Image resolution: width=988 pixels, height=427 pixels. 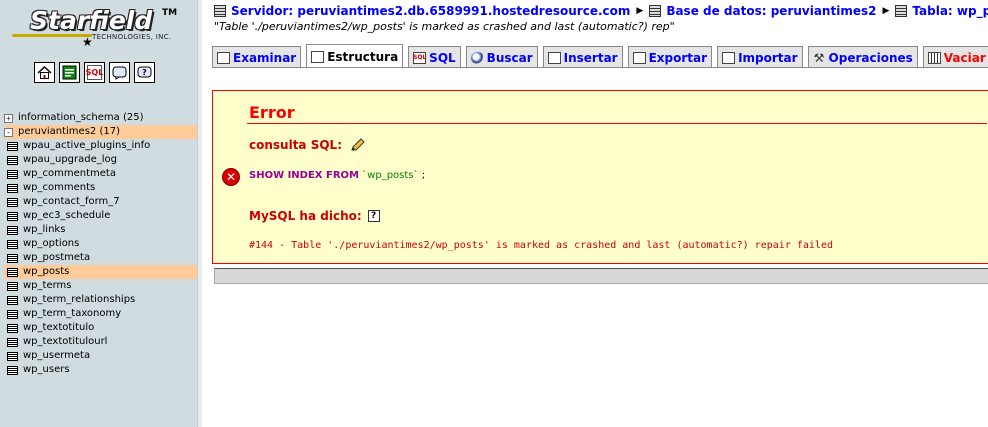 I want to click on server-icon, so click(x=220, y=11).